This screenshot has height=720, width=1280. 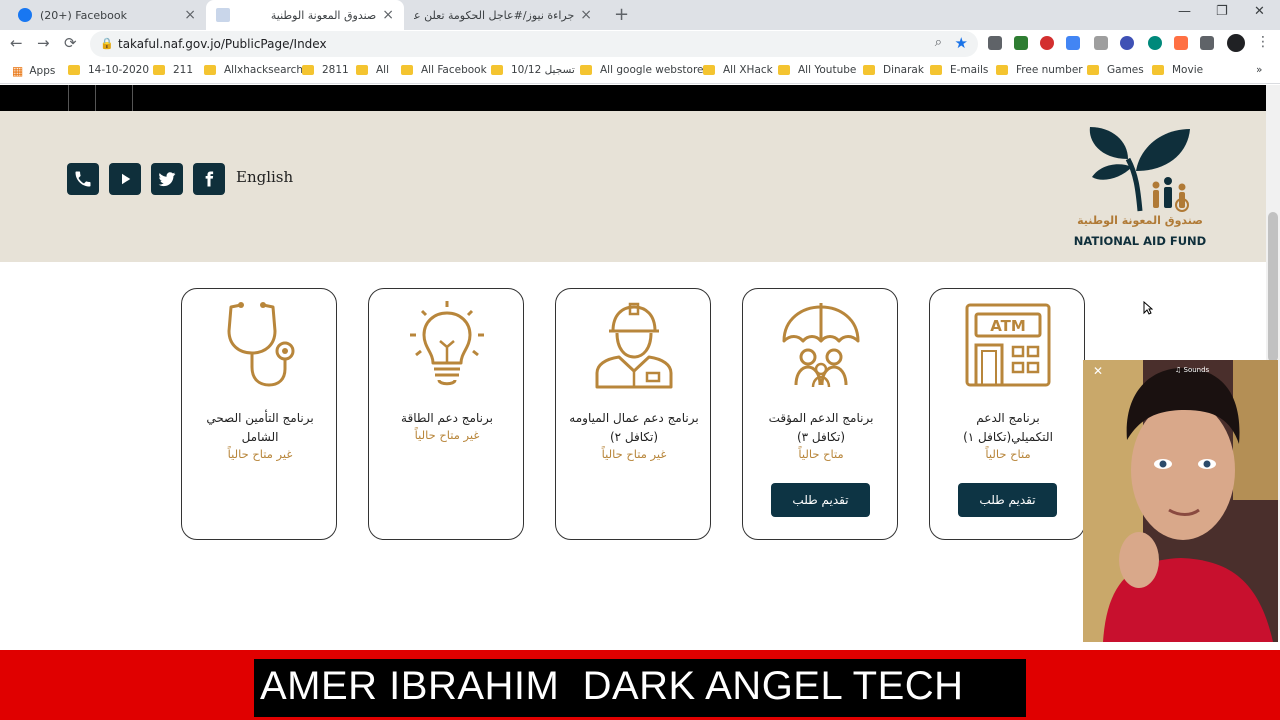 I want to click on profile-avatar, so click(x=1236, y=43).